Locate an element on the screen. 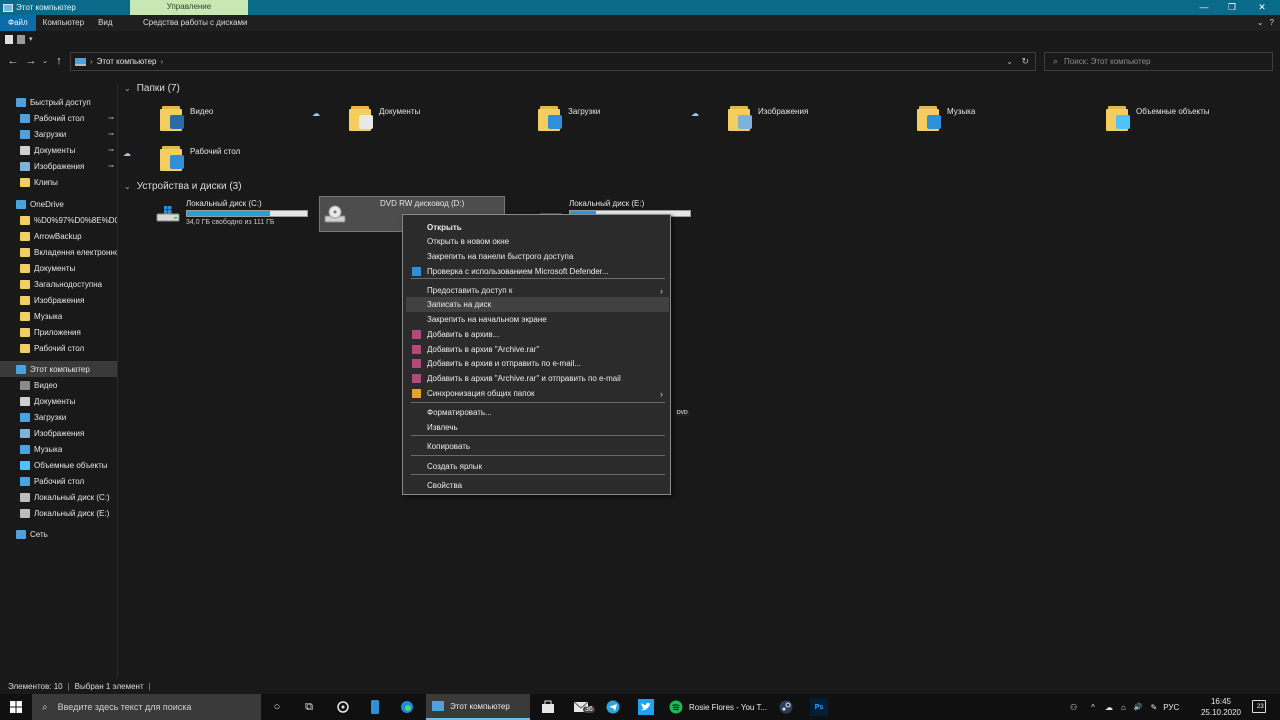  sidebar-item: OneDrive is located at coordinates (58, 204).